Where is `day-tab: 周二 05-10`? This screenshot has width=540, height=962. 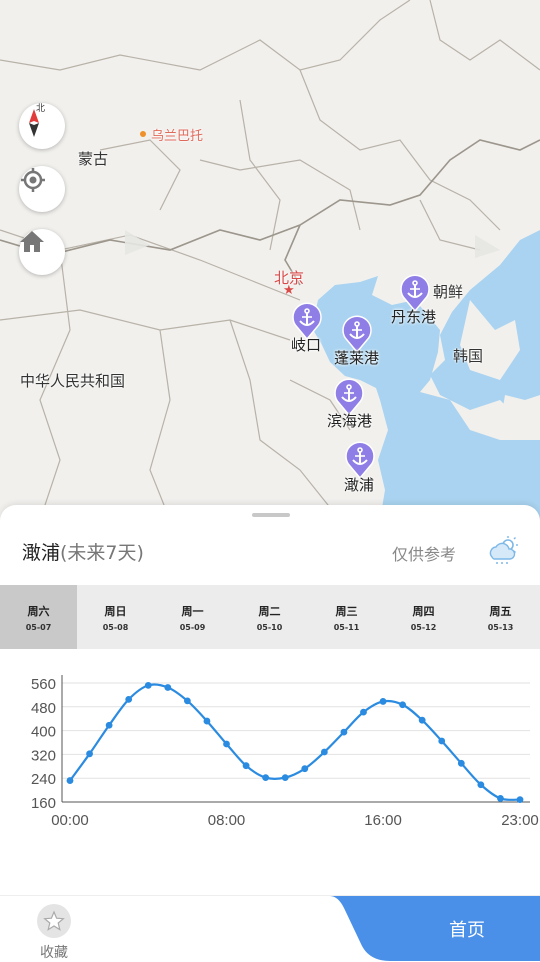 day-tab: 周二 05-10 is located at coordinates (269, 617).